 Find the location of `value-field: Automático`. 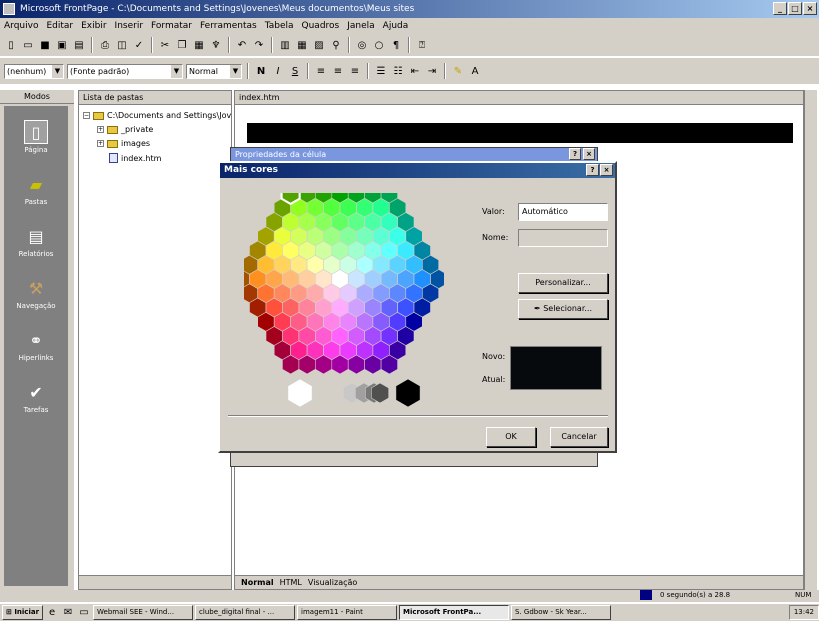

value-field: Automático is located at coordinates (563, 212).